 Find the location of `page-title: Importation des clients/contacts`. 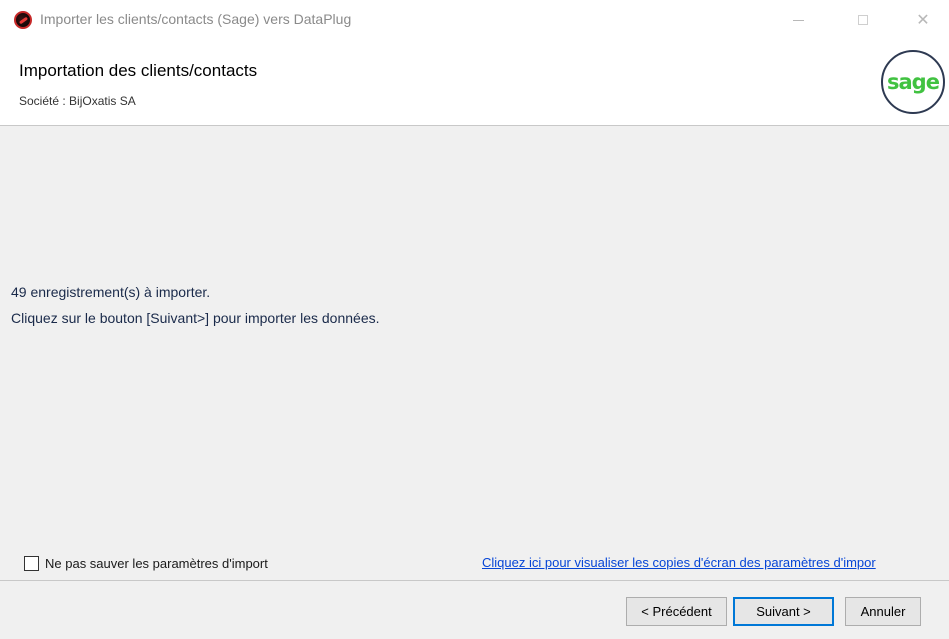

page-title: Importation des clients/contacts is located at coordinates (138, 70).